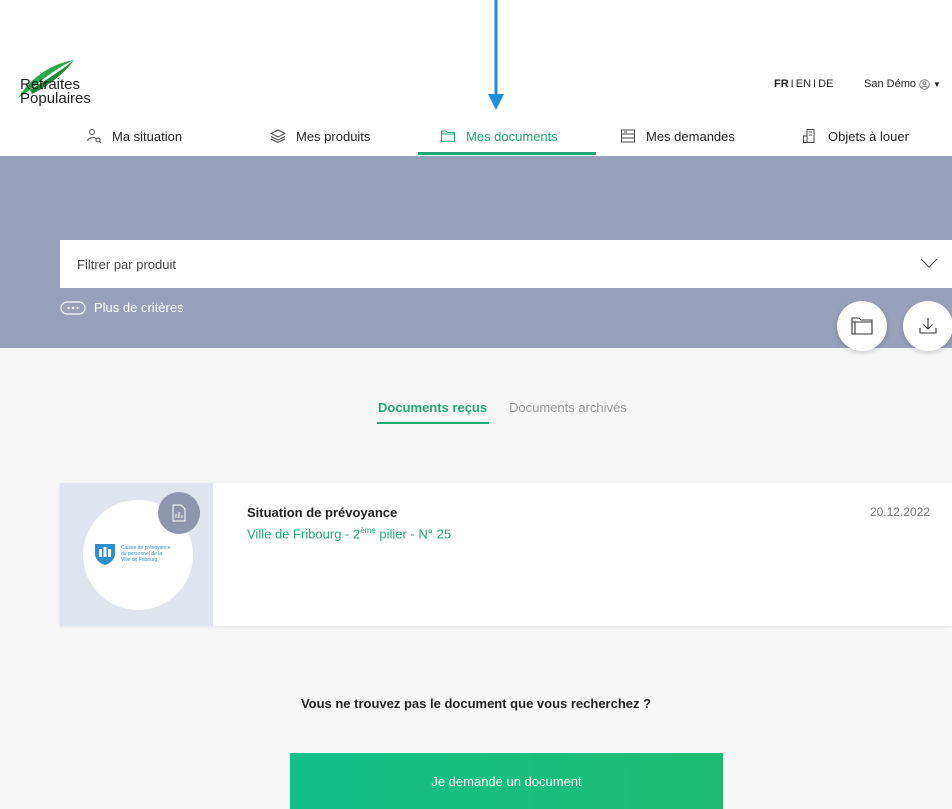 Image resolution: width=952 pixels, height=809 pixels. What do you see at coordinates (139, 560) in the screenshot?
I see `issuer-line: Ville de Fribourg` at bounding box center [139, 560].